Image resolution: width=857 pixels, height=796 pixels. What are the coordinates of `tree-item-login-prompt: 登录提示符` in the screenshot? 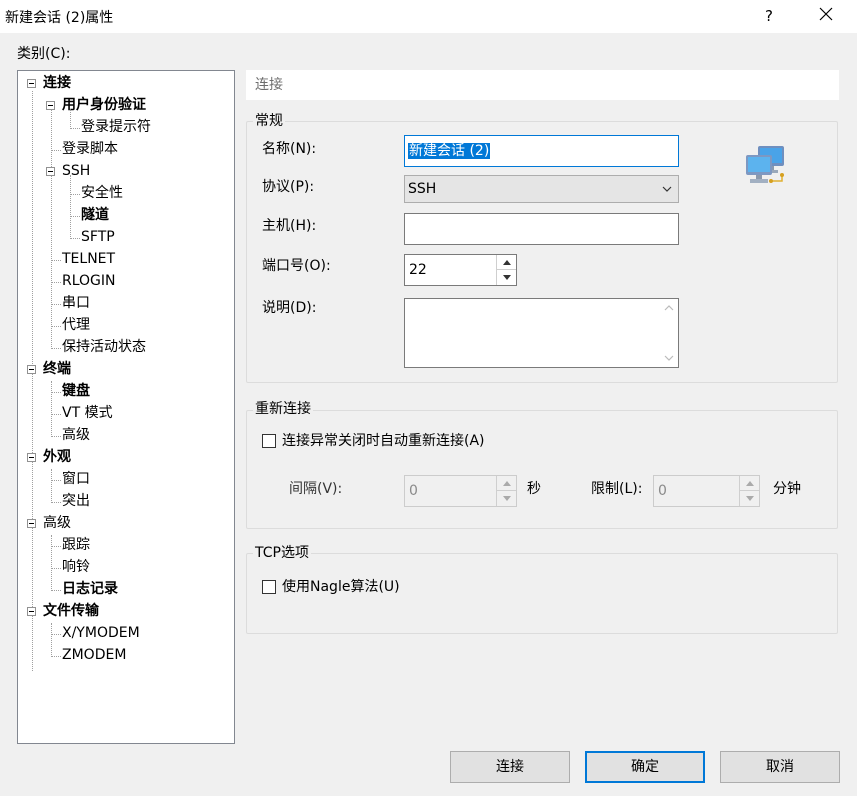 It's located at (116, 127).